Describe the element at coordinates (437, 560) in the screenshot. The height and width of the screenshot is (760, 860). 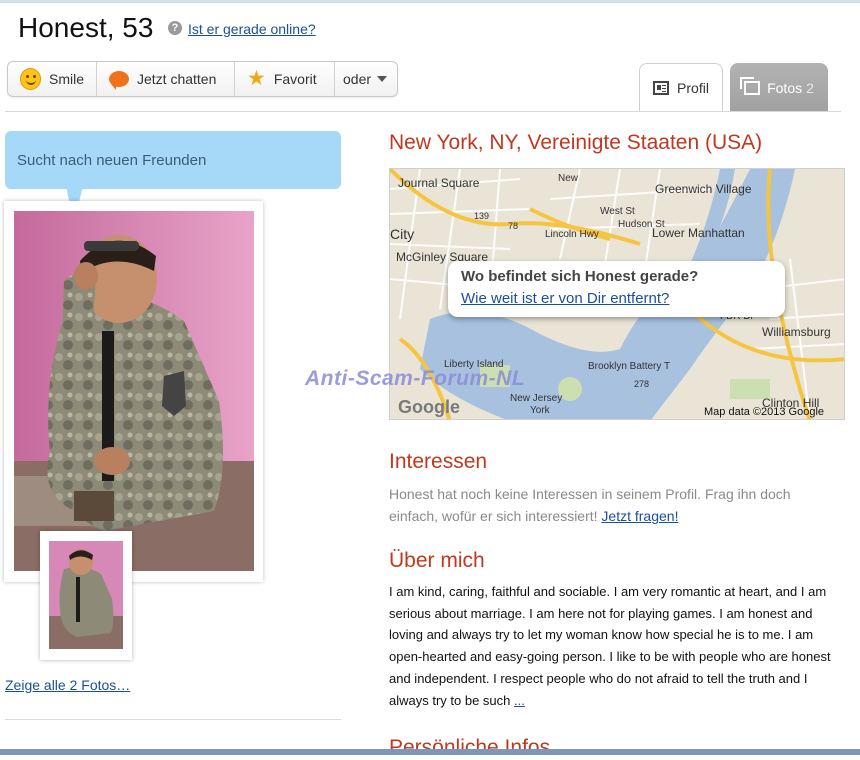
I see `about-heading: Über mich` at that location.